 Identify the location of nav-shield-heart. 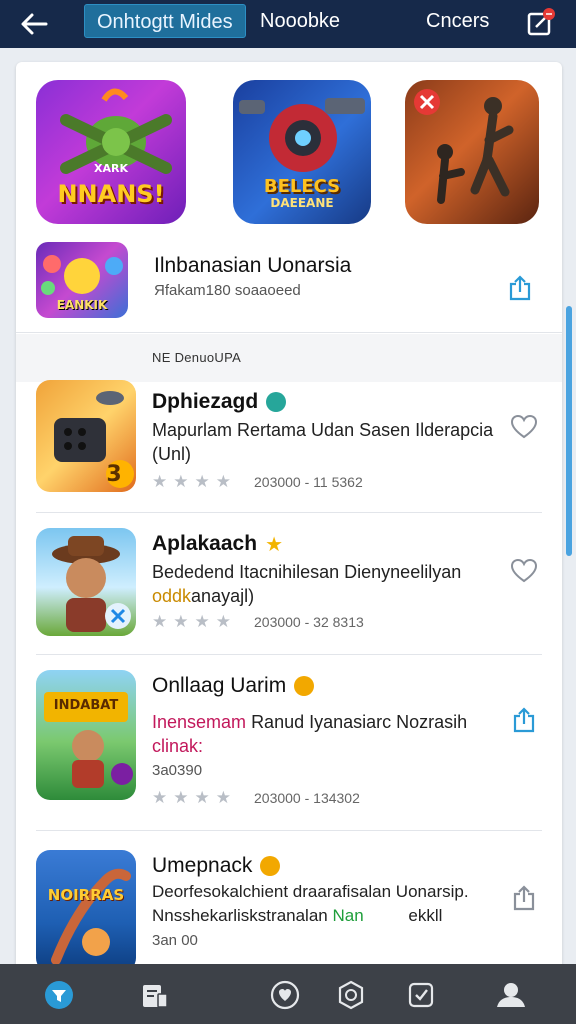
(285, 995).